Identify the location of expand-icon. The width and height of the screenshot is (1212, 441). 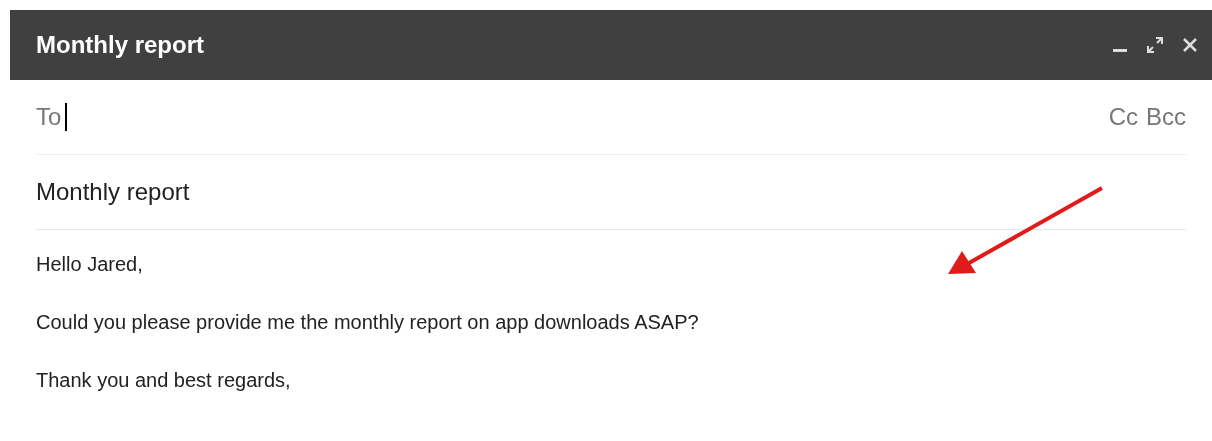
(1155, 45).